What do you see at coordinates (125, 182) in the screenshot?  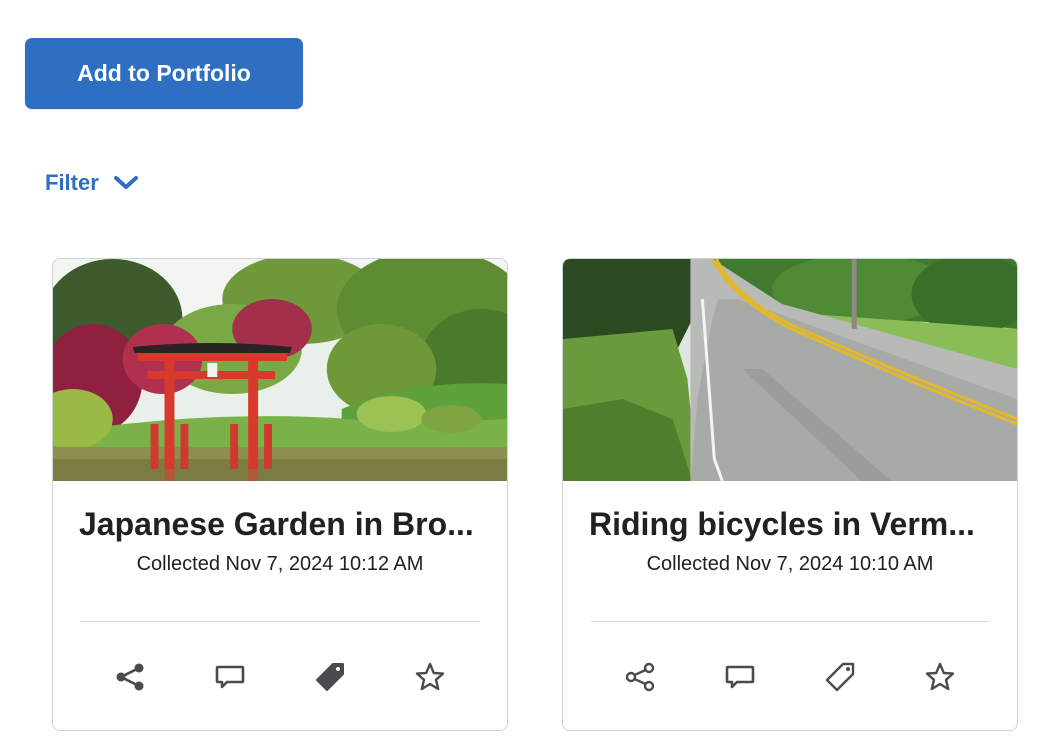 I see `chevron-down-icon` at bounding box center [125, 182].